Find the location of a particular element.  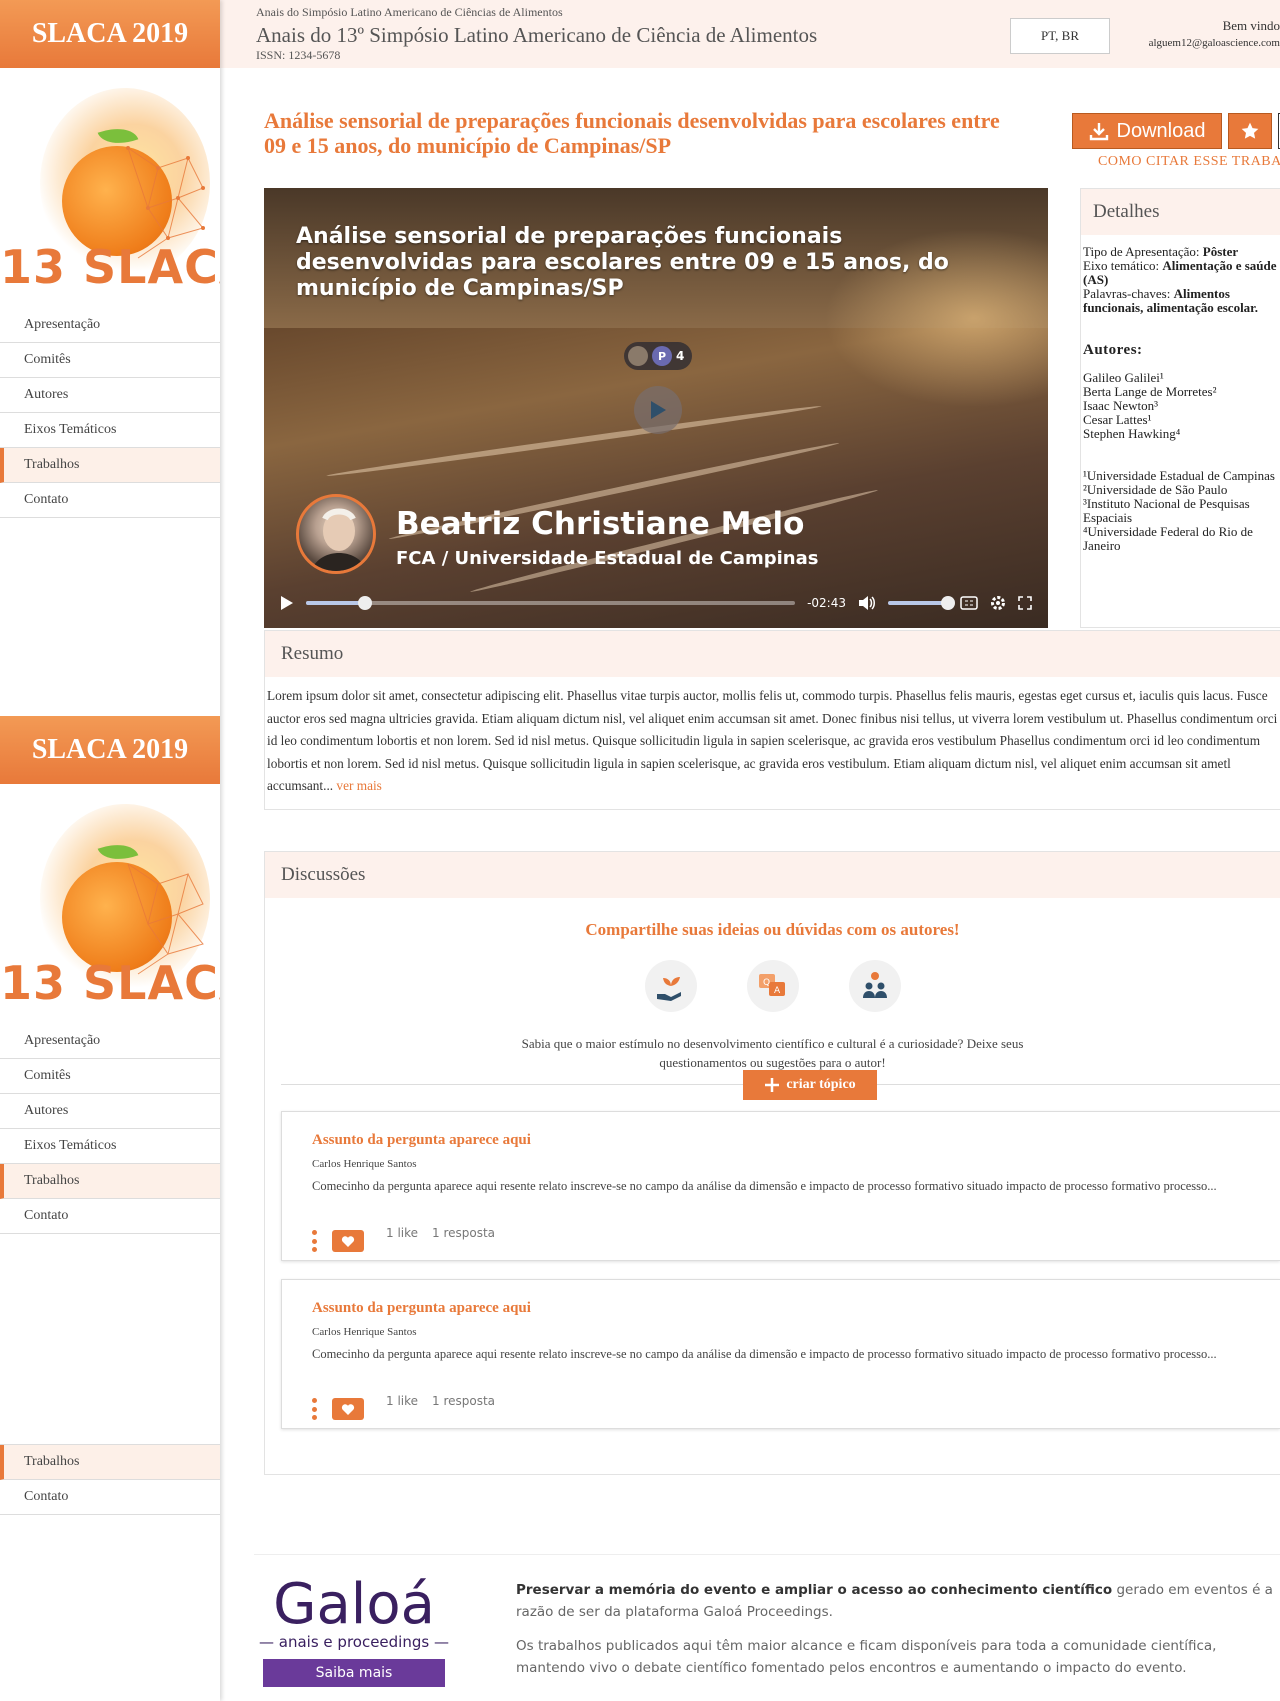

fullscreen-button is located at coordinates (1025, 603).